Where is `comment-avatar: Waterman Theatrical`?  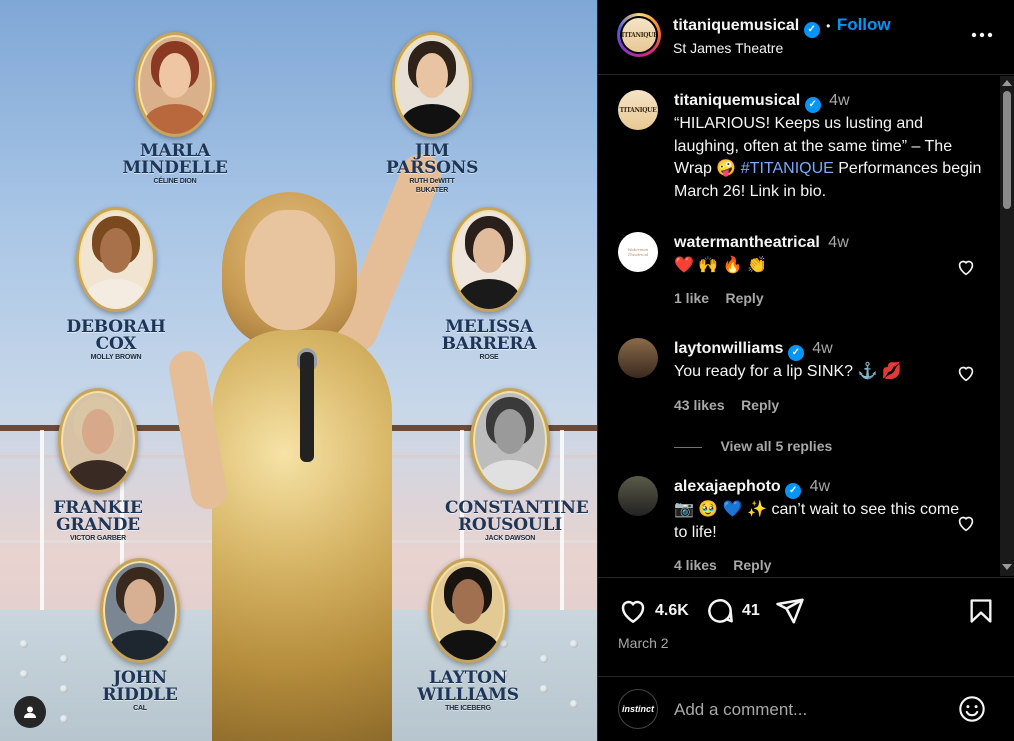
comment-avatar: Waterman Theatrical is located at coordinates (638, 252).